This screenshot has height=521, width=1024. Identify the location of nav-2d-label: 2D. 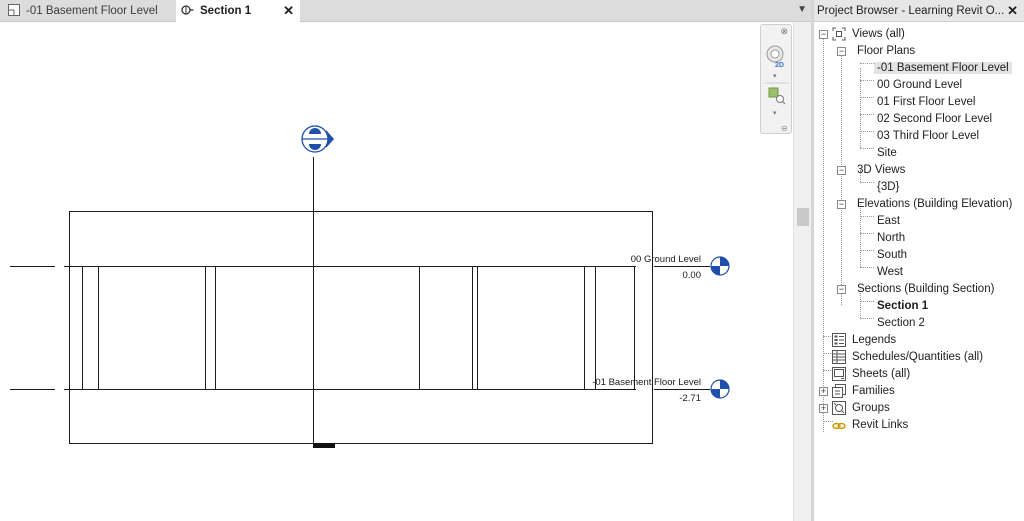
(779, 65).